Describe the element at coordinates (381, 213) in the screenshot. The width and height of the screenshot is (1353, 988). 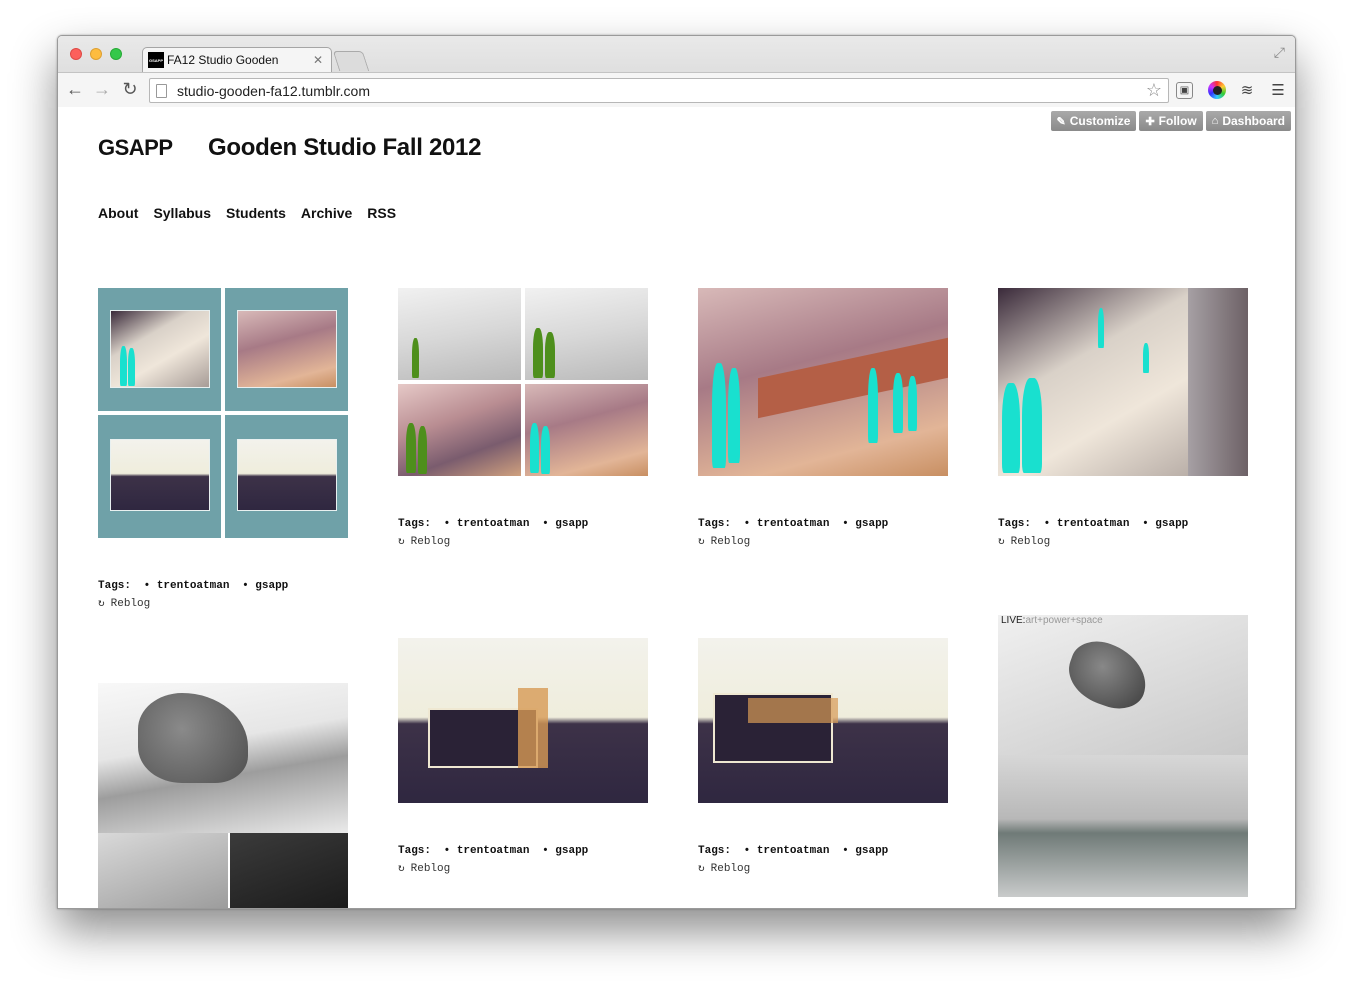
I see `nav-rss: RSS` at that location.